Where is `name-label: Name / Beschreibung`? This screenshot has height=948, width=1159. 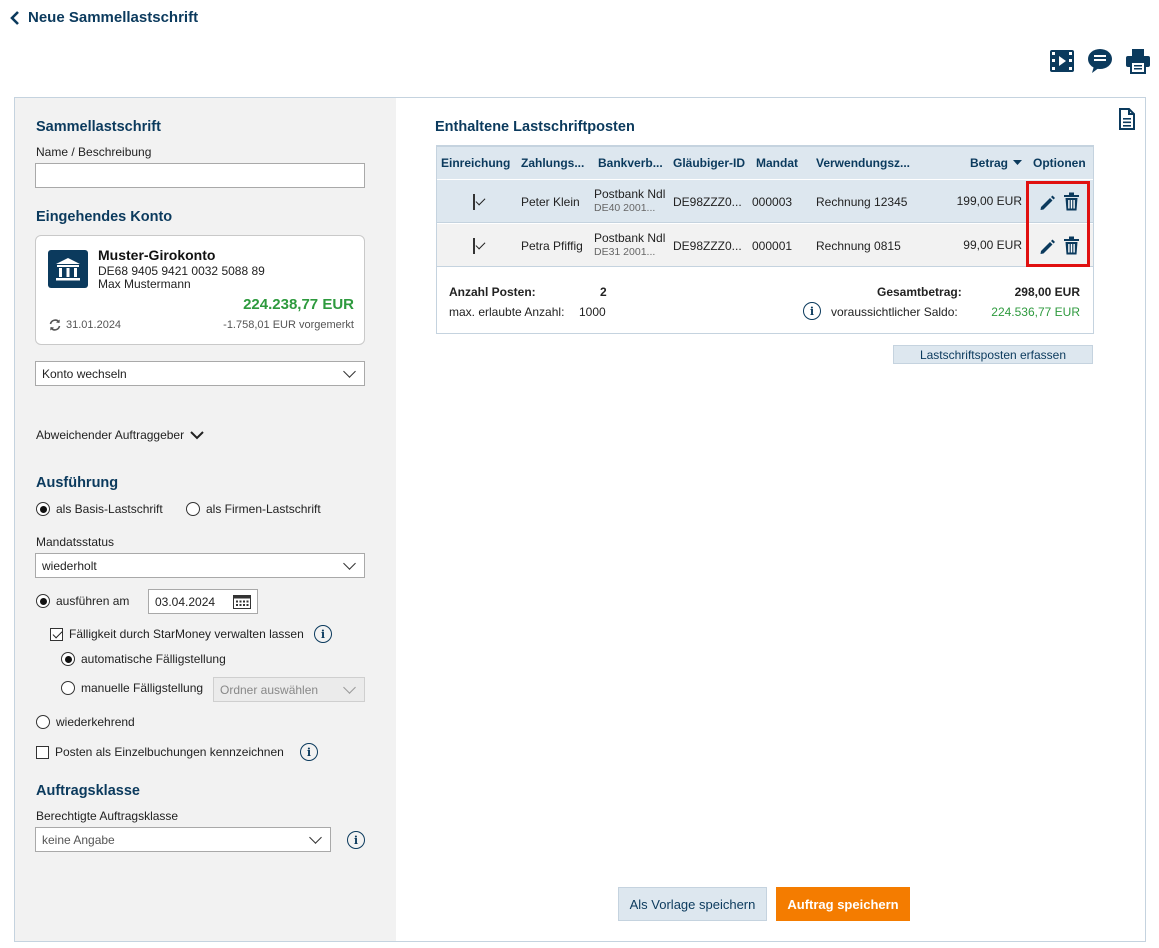
name-label: Name / Beschreibung is located at coordinates (94, 152).